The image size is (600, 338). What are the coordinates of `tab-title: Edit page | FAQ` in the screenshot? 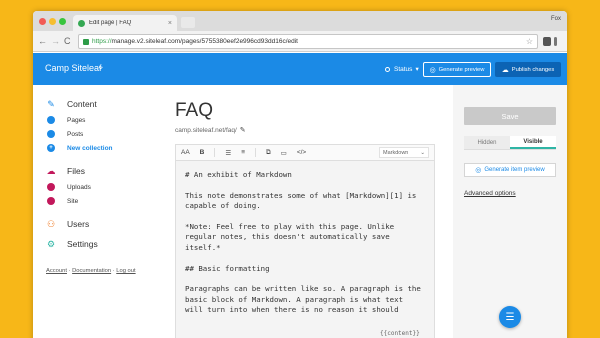 It's located at (110, 23).